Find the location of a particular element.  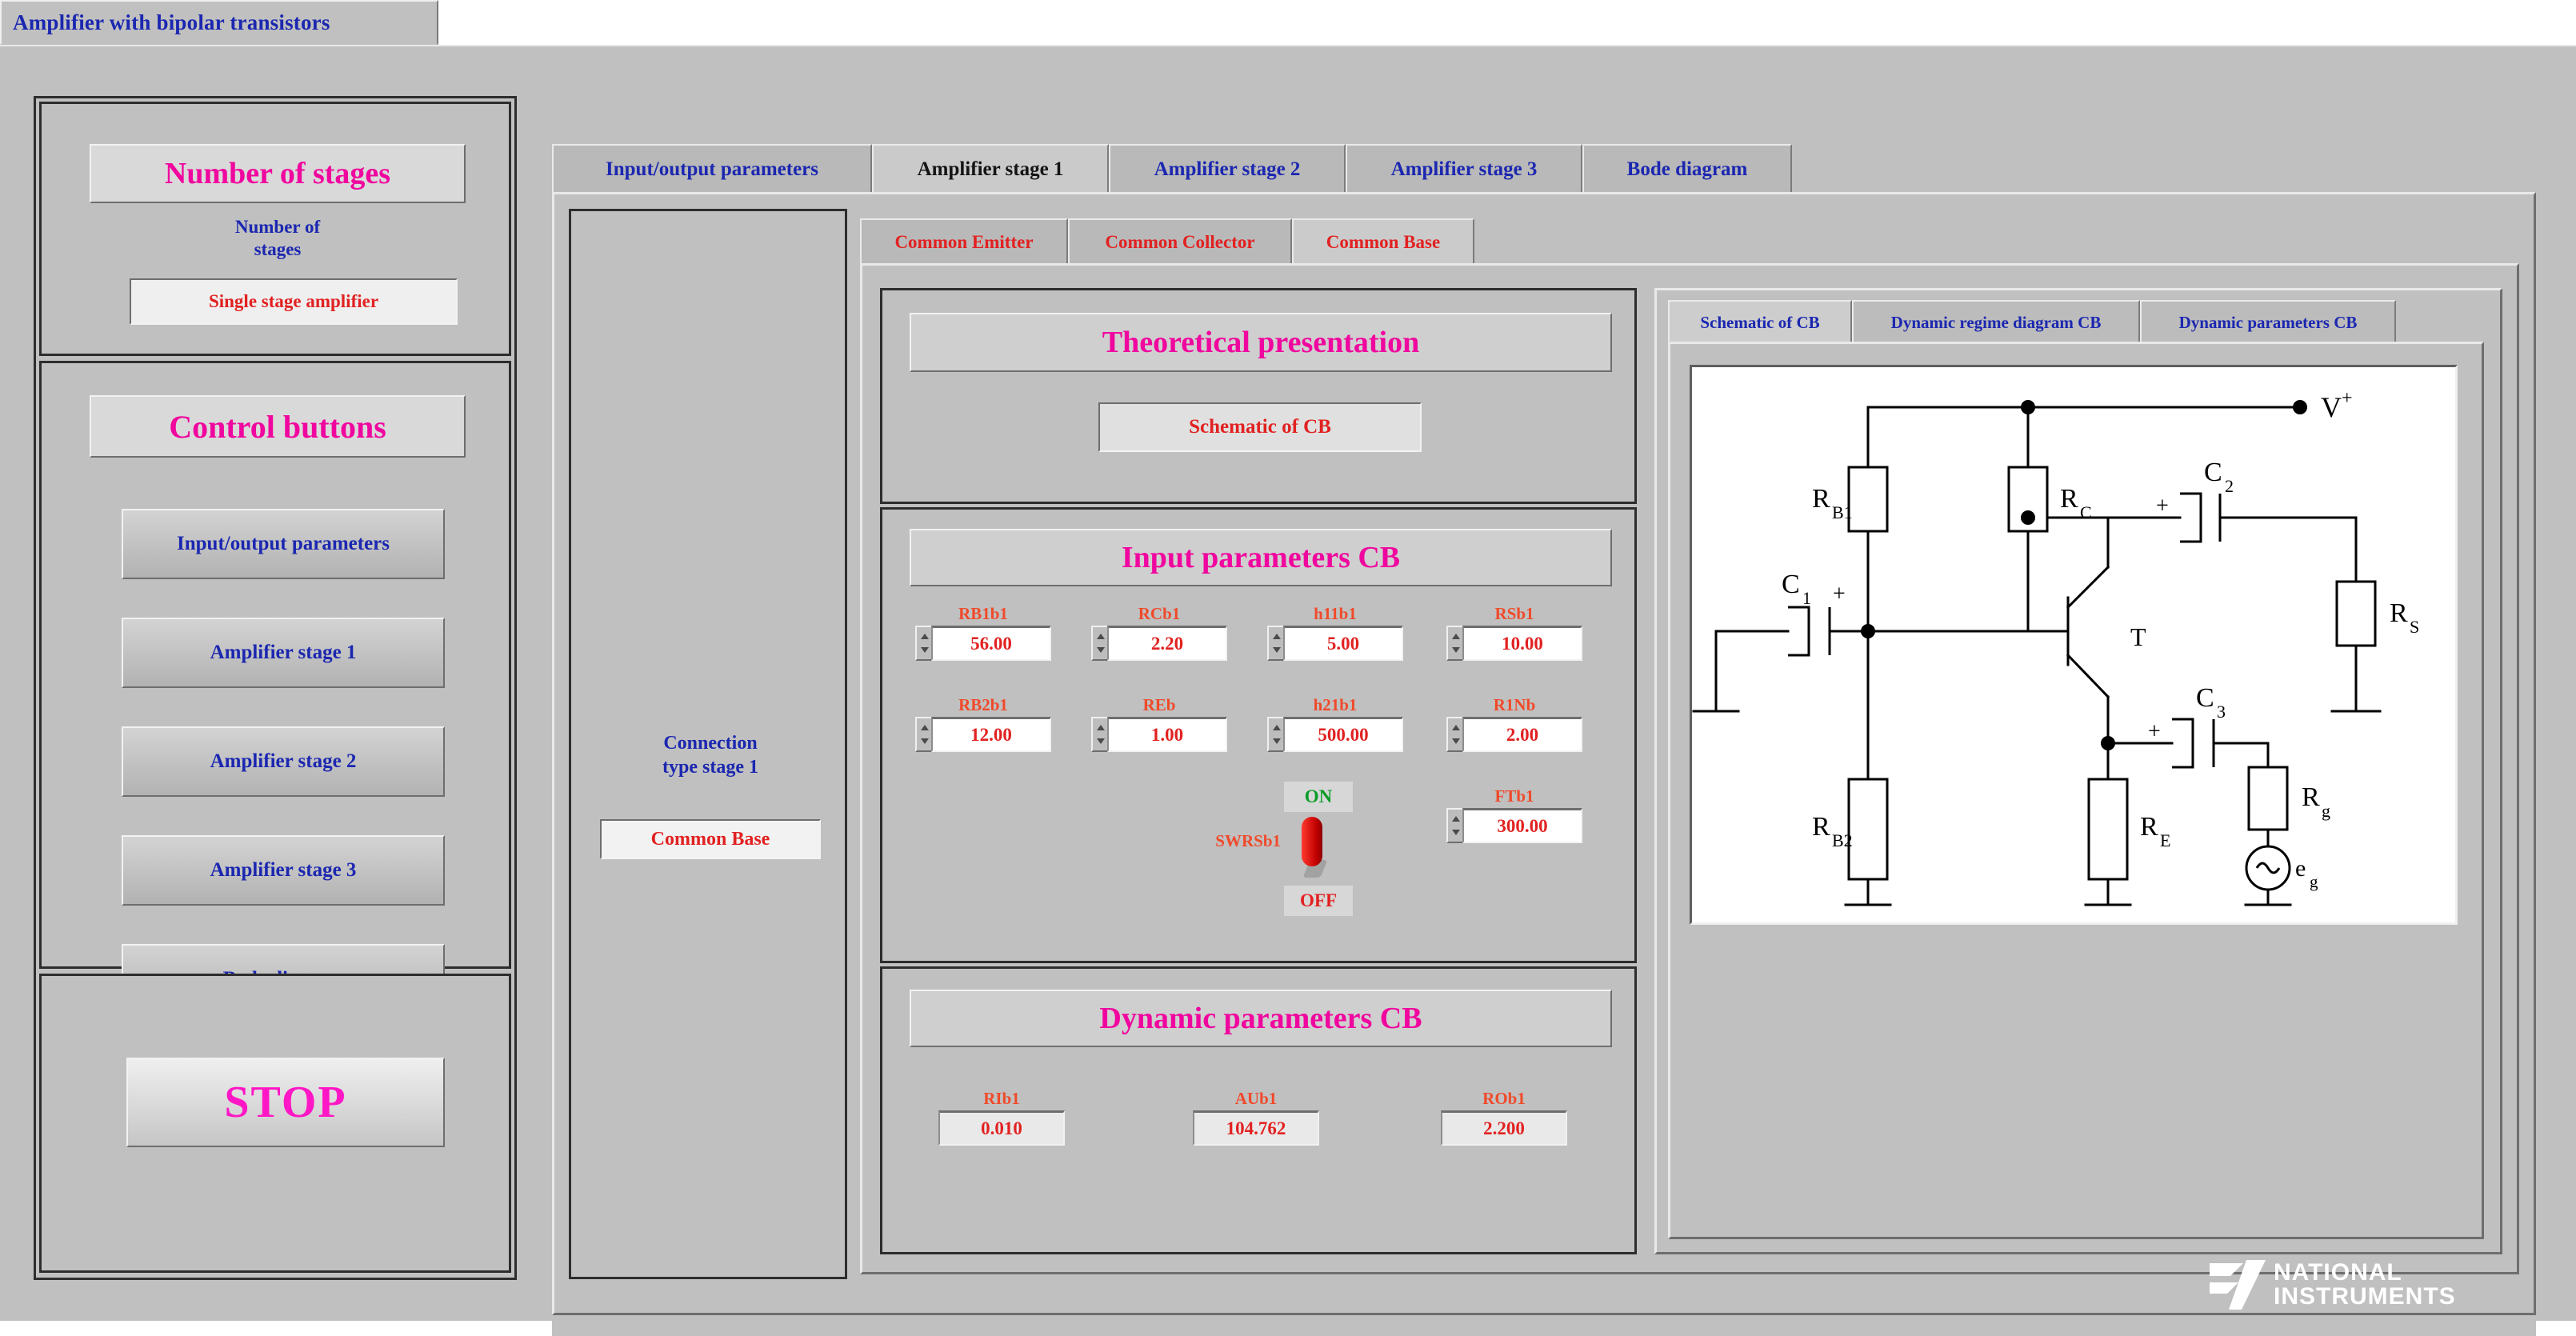

numeric-input: 1.00 is located at coordinates (1167, 734).